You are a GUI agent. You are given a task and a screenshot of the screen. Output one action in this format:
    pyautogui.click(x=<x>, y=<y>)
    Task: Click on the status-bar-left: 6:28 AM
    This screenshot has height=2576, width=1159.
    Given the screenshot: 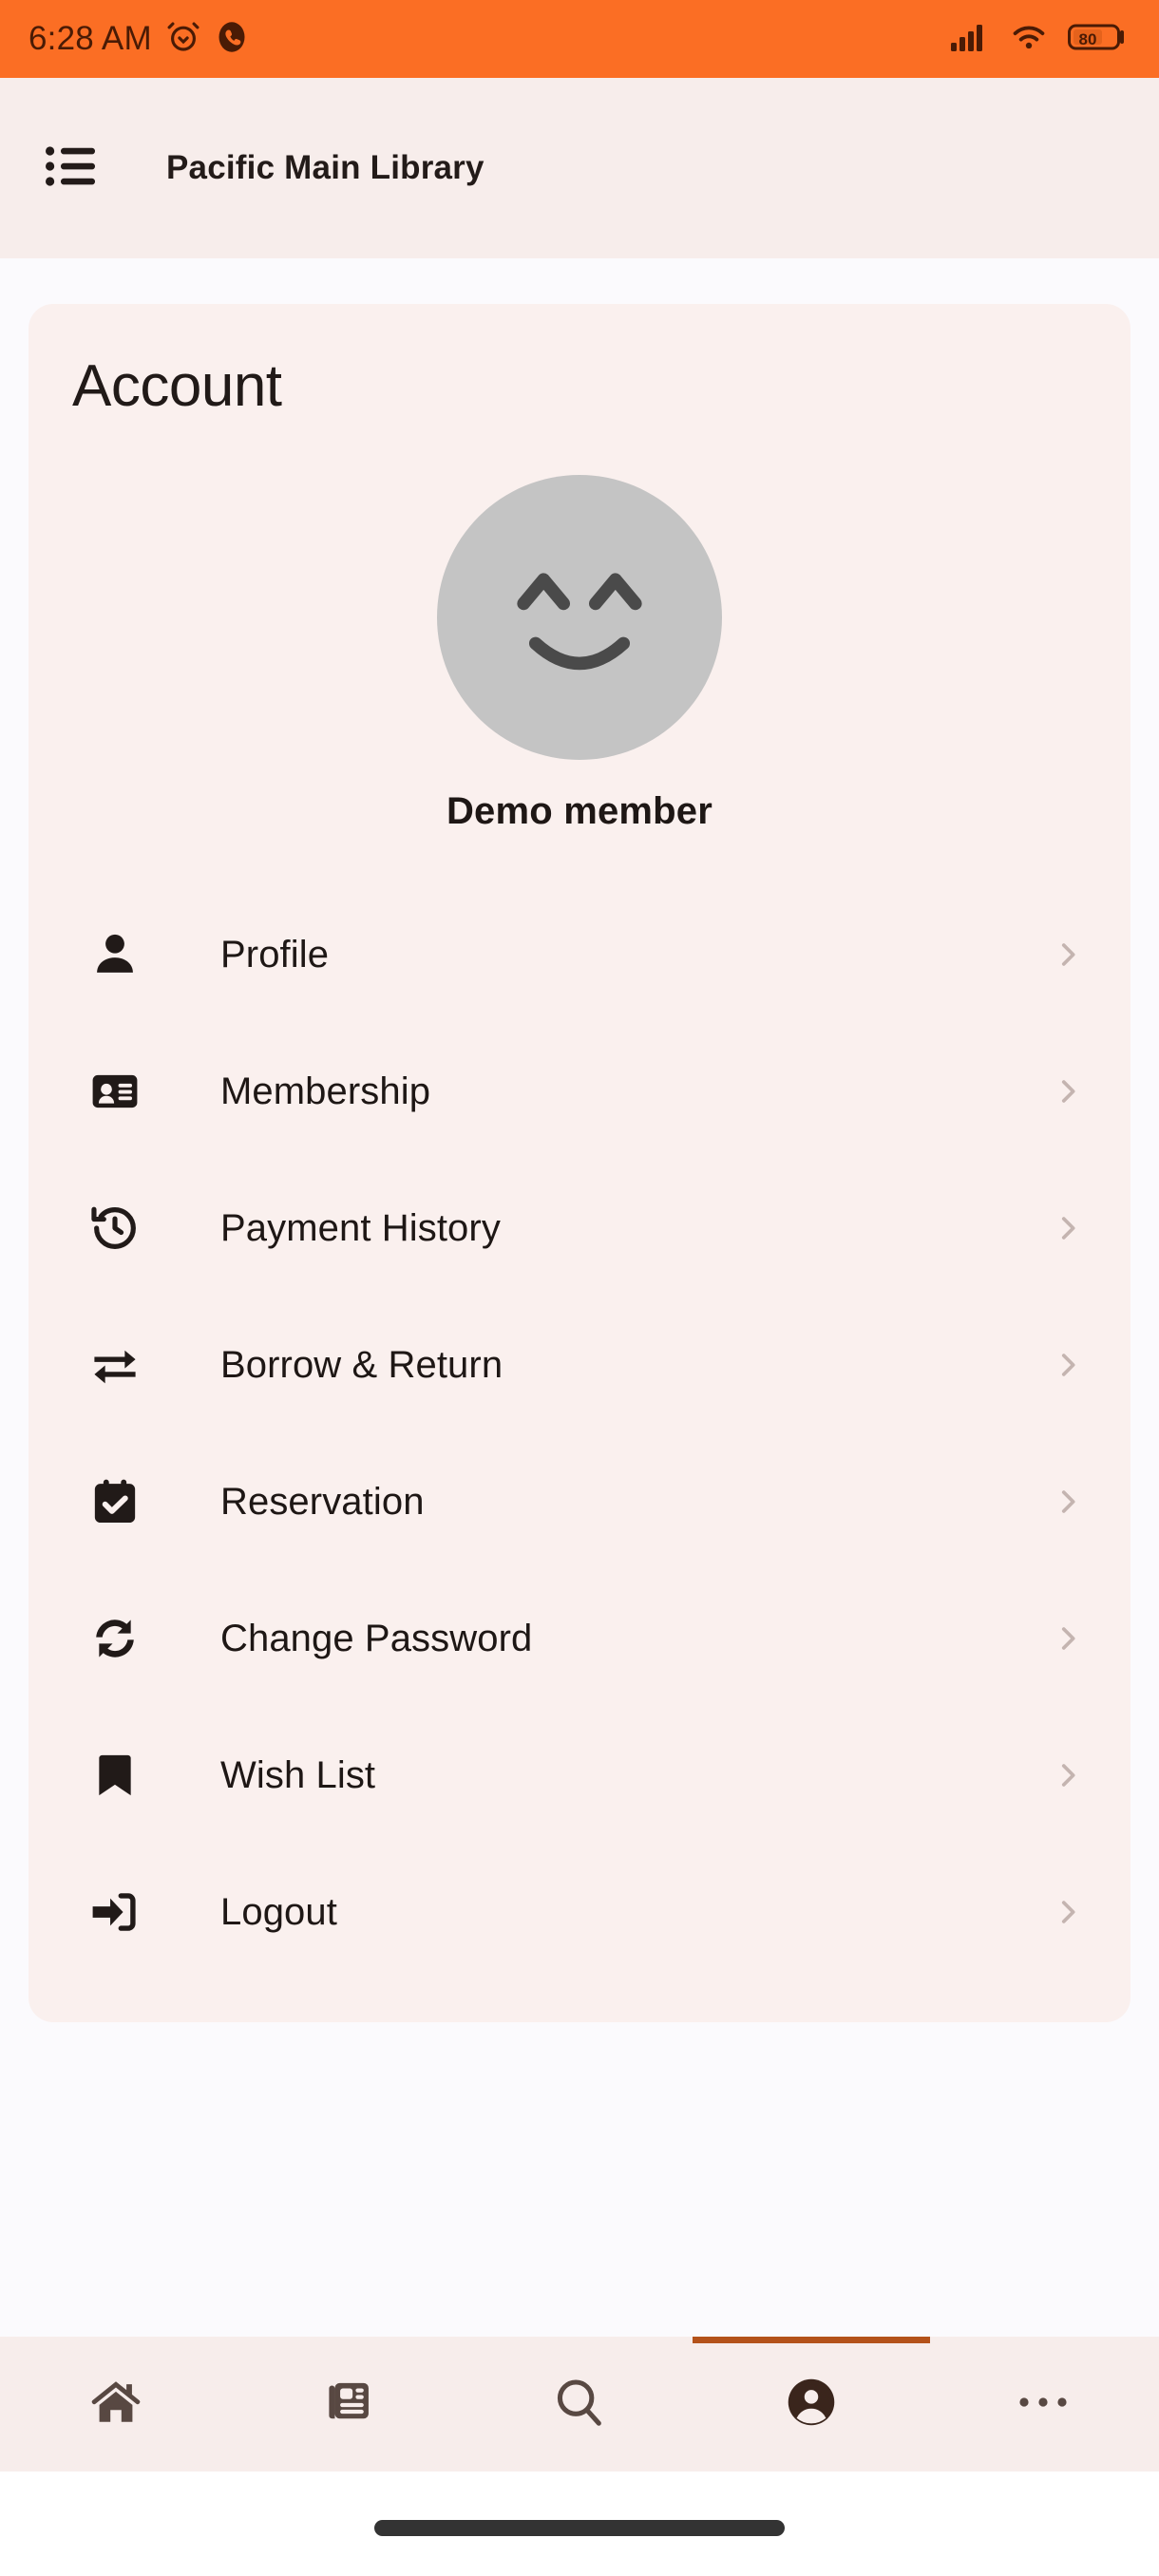 What is the action you would take?
    pyautogui.click(x=138, y=39)
    